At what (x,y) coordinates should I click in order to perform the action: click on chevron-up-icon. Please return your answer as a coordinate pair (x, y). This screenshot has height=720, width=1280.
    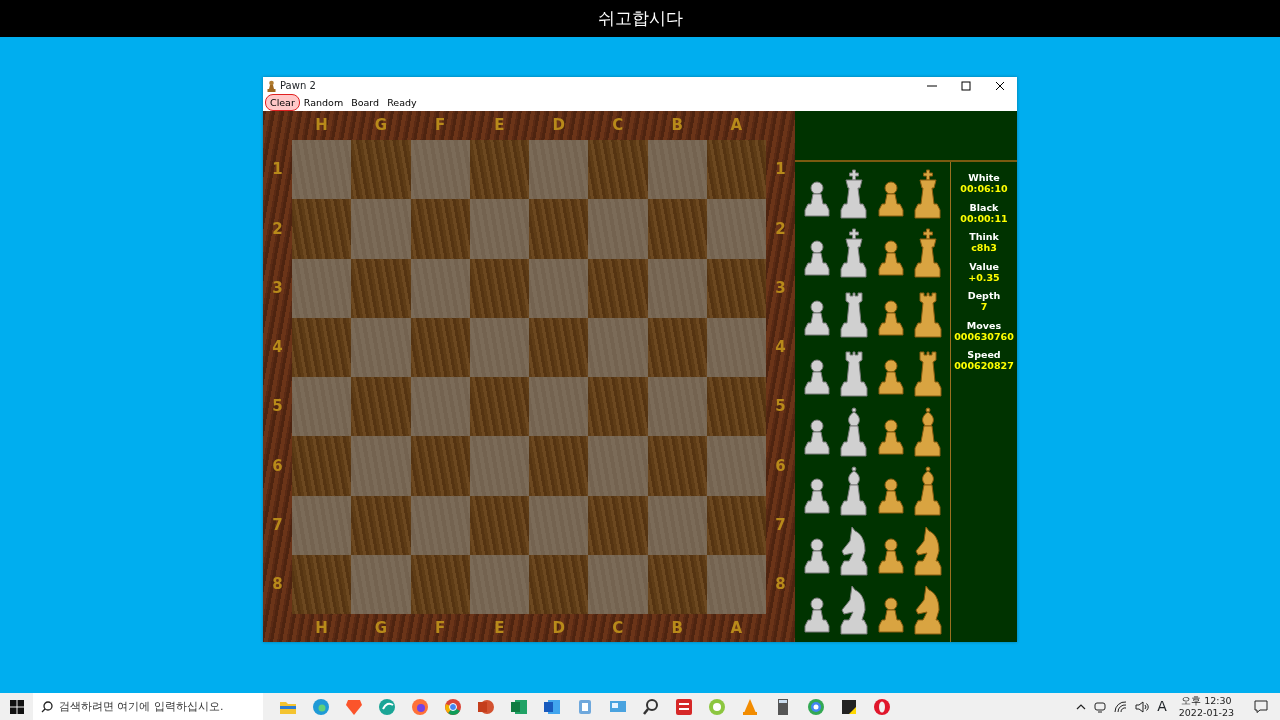
    Looking at the image, I should click on (1081, 706).